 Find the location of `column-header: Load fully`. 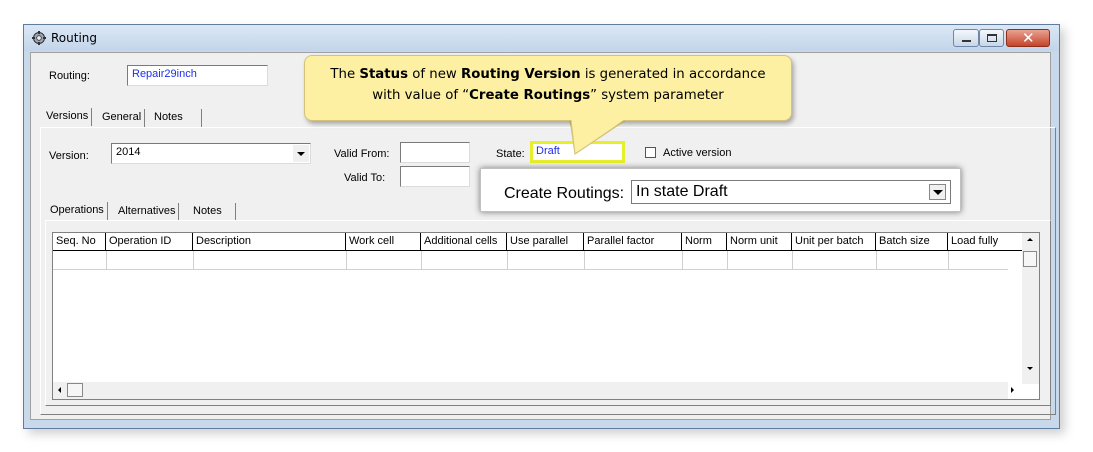

column-header: Load fully is located at coordinates (985, 242).